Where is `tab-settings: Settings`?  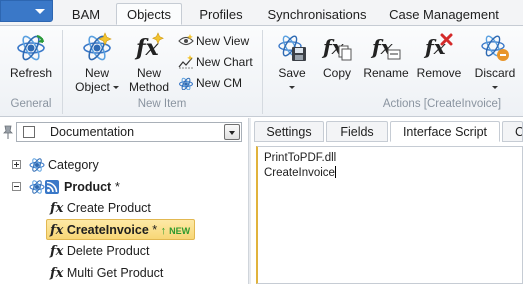 tab-settings: Settings is located at coordinates (289, 131).